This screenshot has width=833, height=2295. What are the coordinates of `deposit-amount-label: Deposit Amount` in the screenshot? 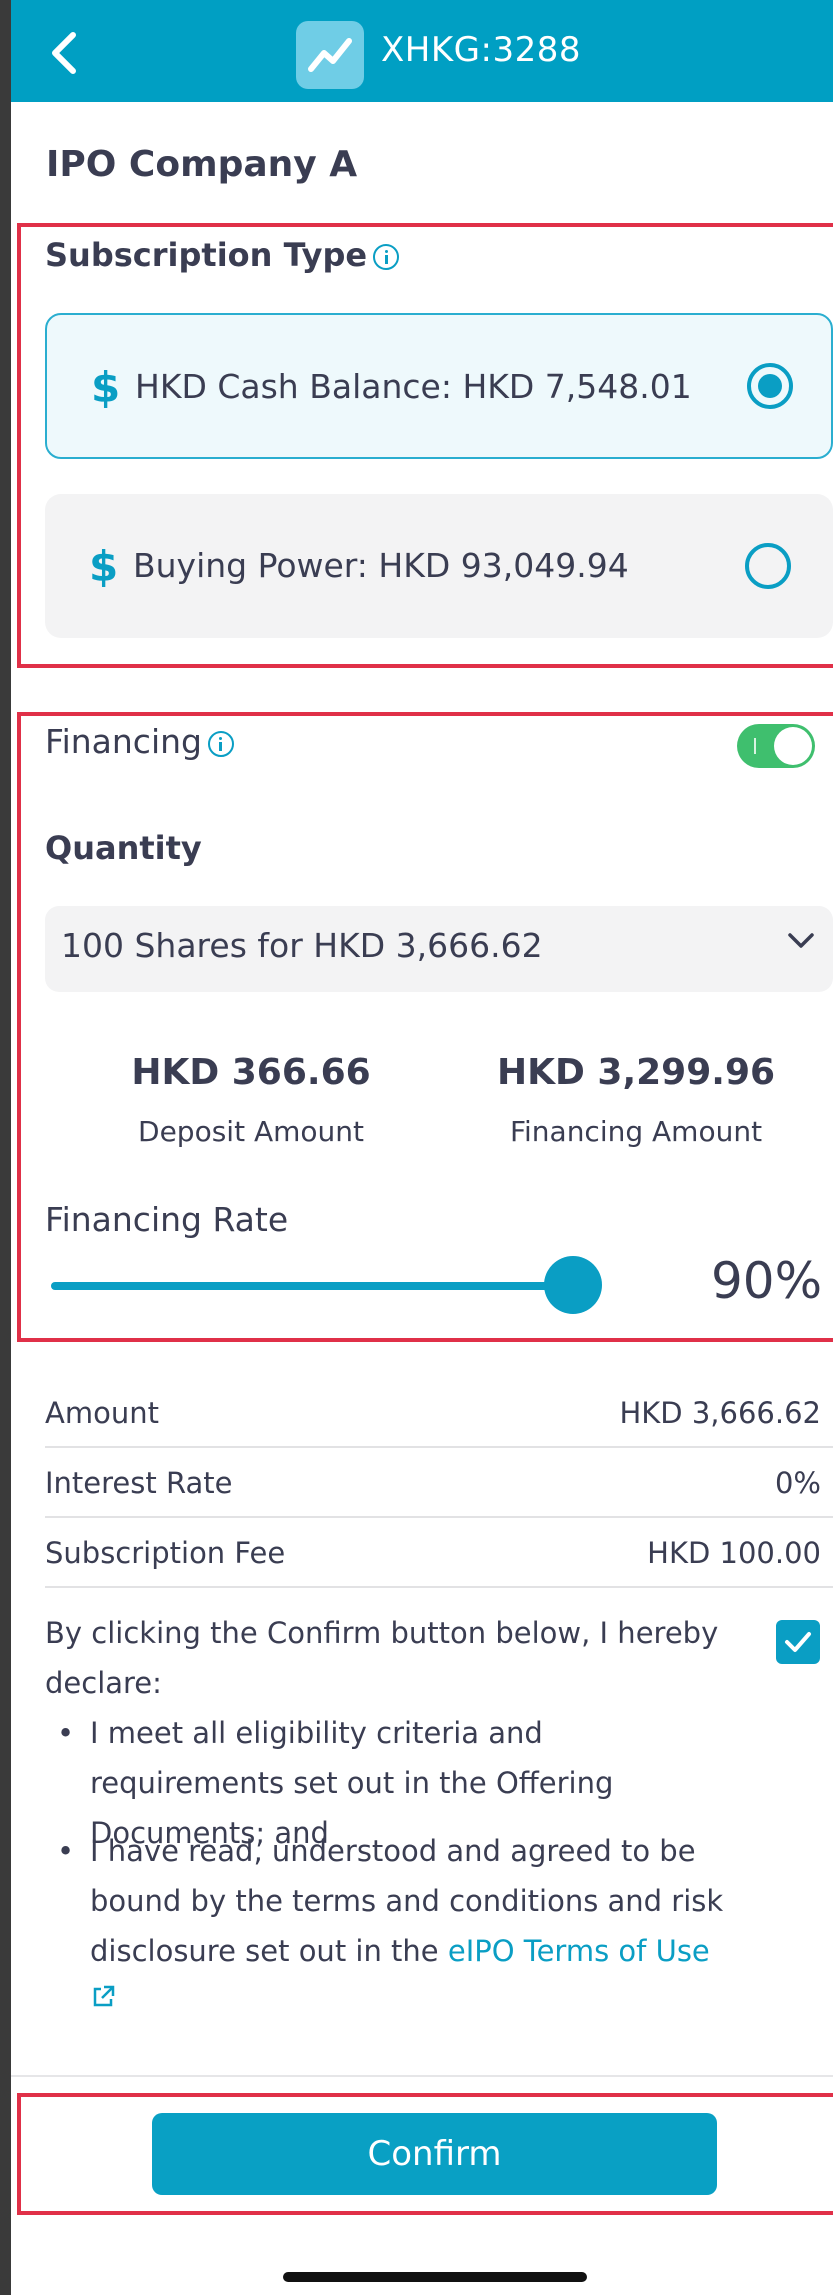 It's located at (251, 1131).